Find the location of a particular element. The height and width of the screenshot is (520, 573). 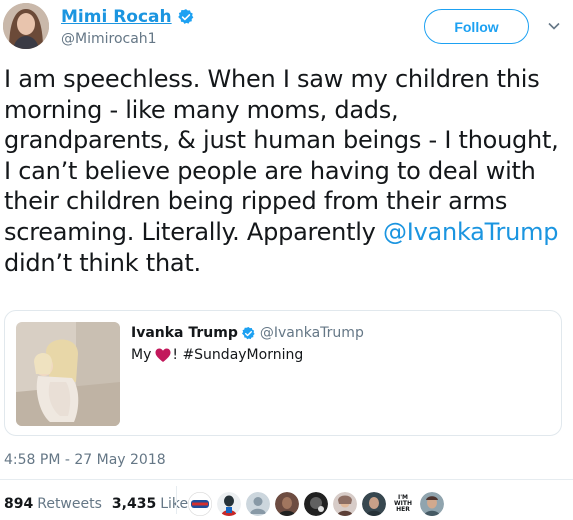

tweet-text-tail: didn’t think that. is located at coordinates (102, 262).